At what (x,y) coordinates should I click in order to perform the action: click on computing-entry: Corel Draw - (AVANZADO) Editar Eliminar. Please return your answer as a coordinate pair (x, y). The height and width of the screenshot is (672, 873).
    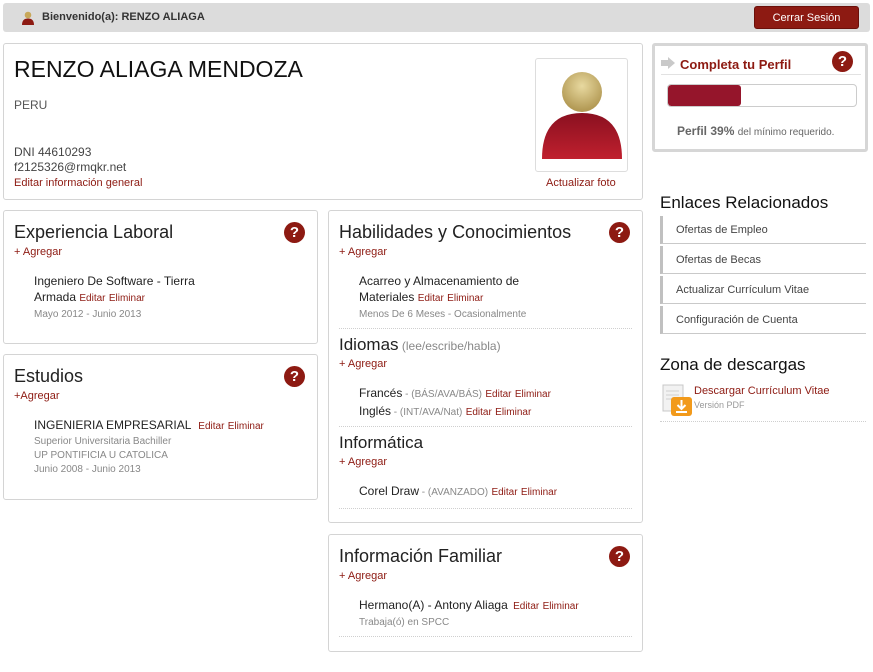
    Looking at the image, I should click on (499, 492).